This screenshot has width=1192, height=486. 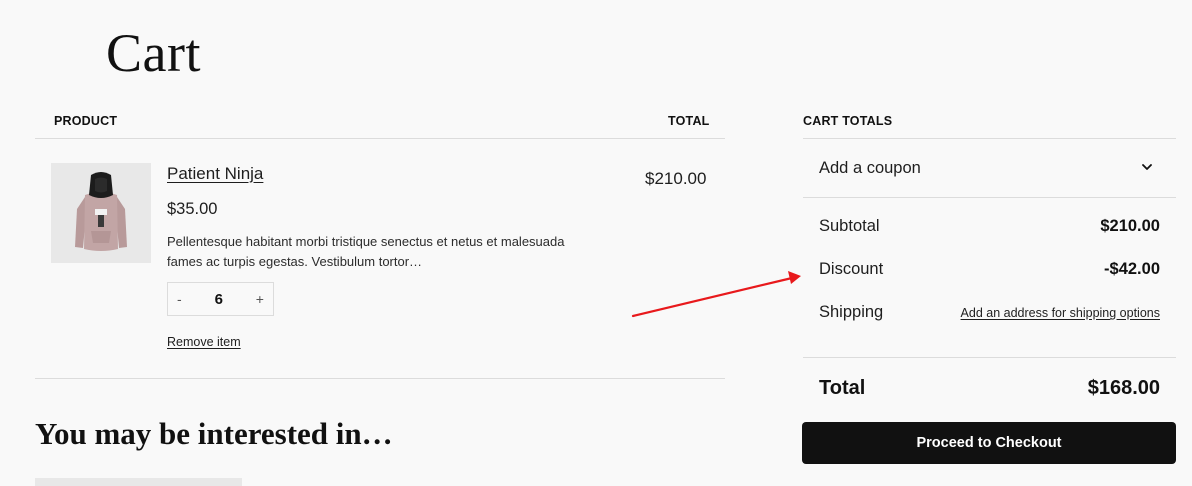 I want to click on proceed-to-checkout-button: Proceed to Checkout, so click(x=989, y=443).